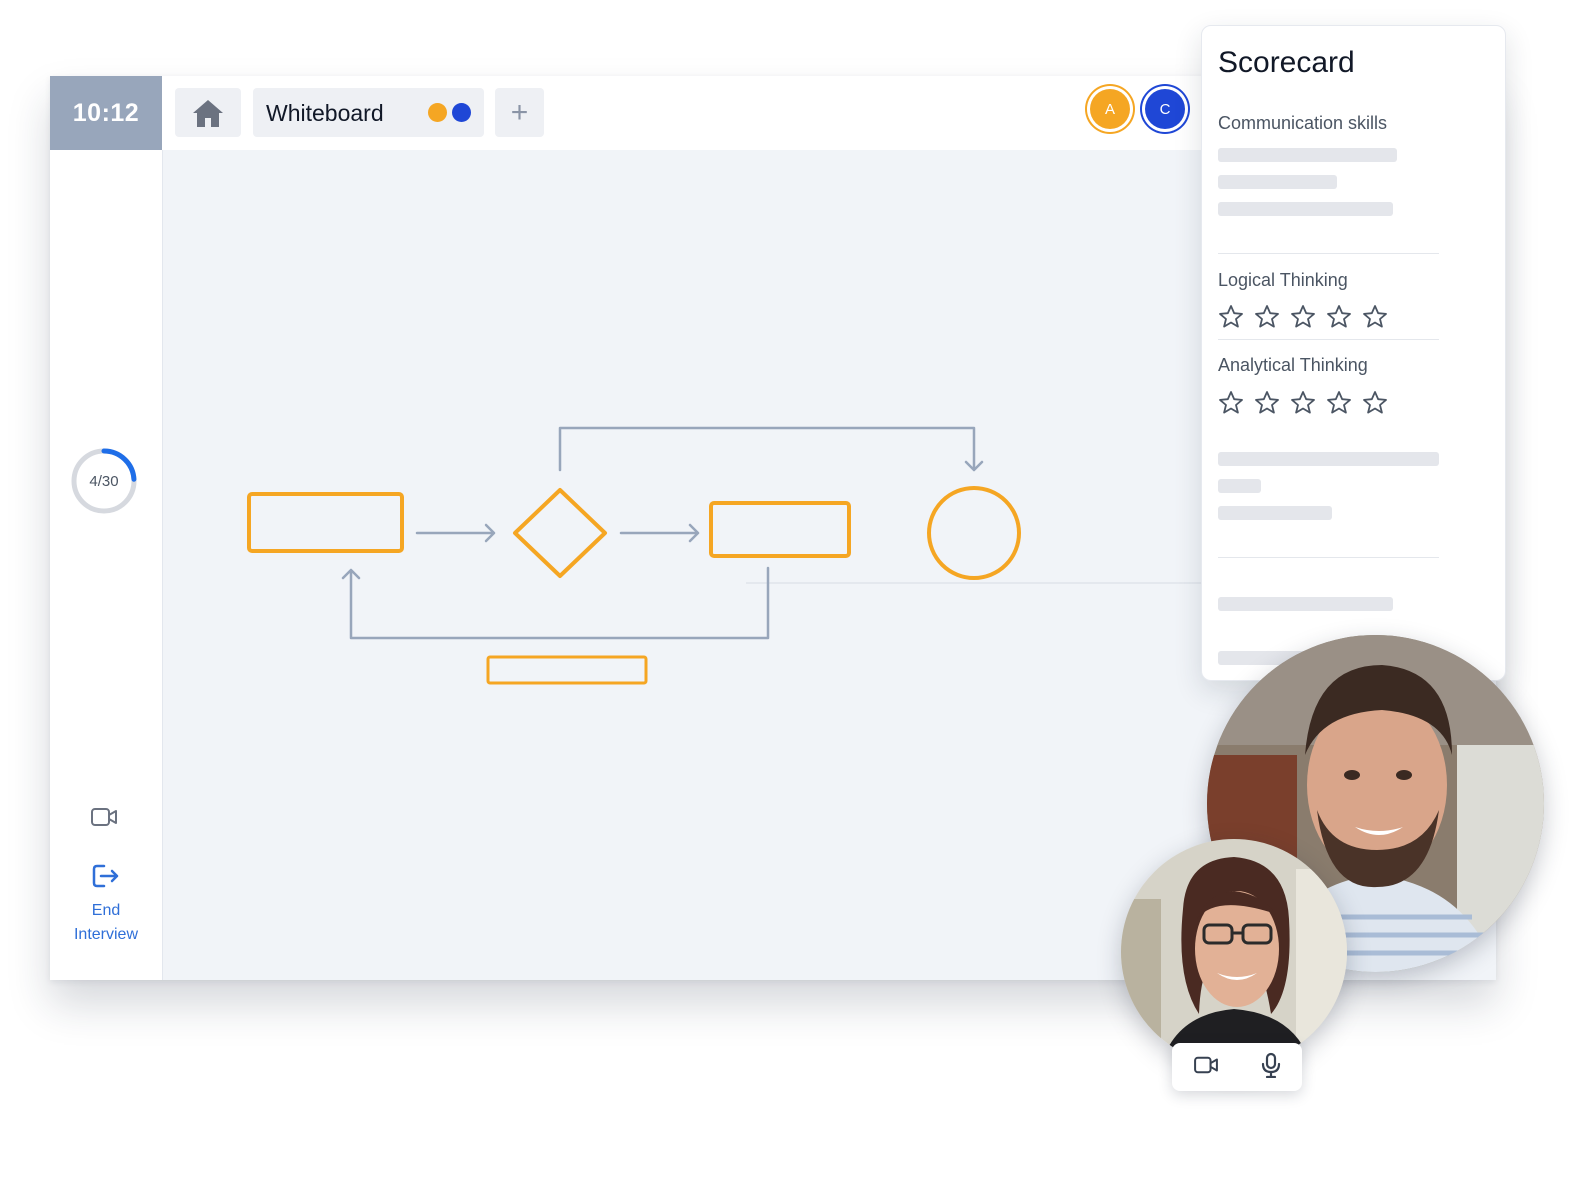 This screenshot has width=1592, height=1179. Describe the element at coordinates (1286, 62) in the screenshot. I see `scorecard-title: Scorecard` at that location.